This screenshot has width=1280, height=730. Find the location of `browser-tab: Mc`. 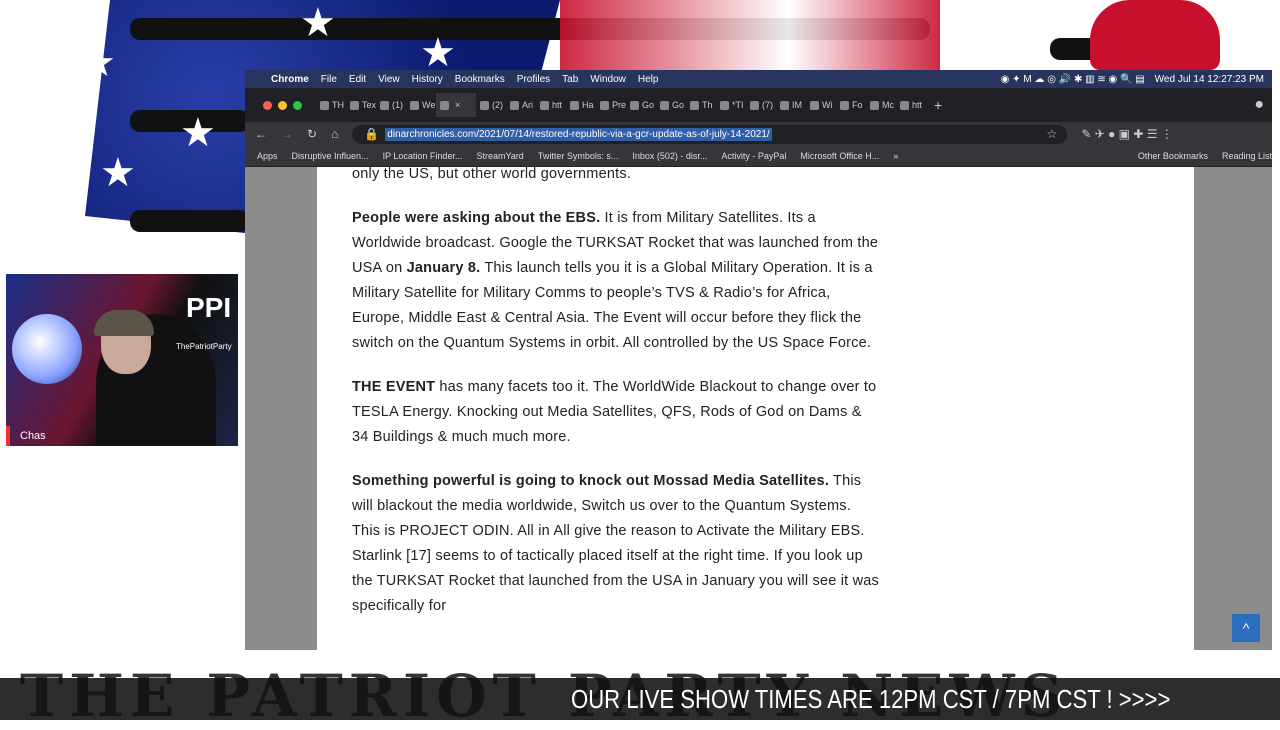

browser-tab: Mc is located at coordinates (881, 105).